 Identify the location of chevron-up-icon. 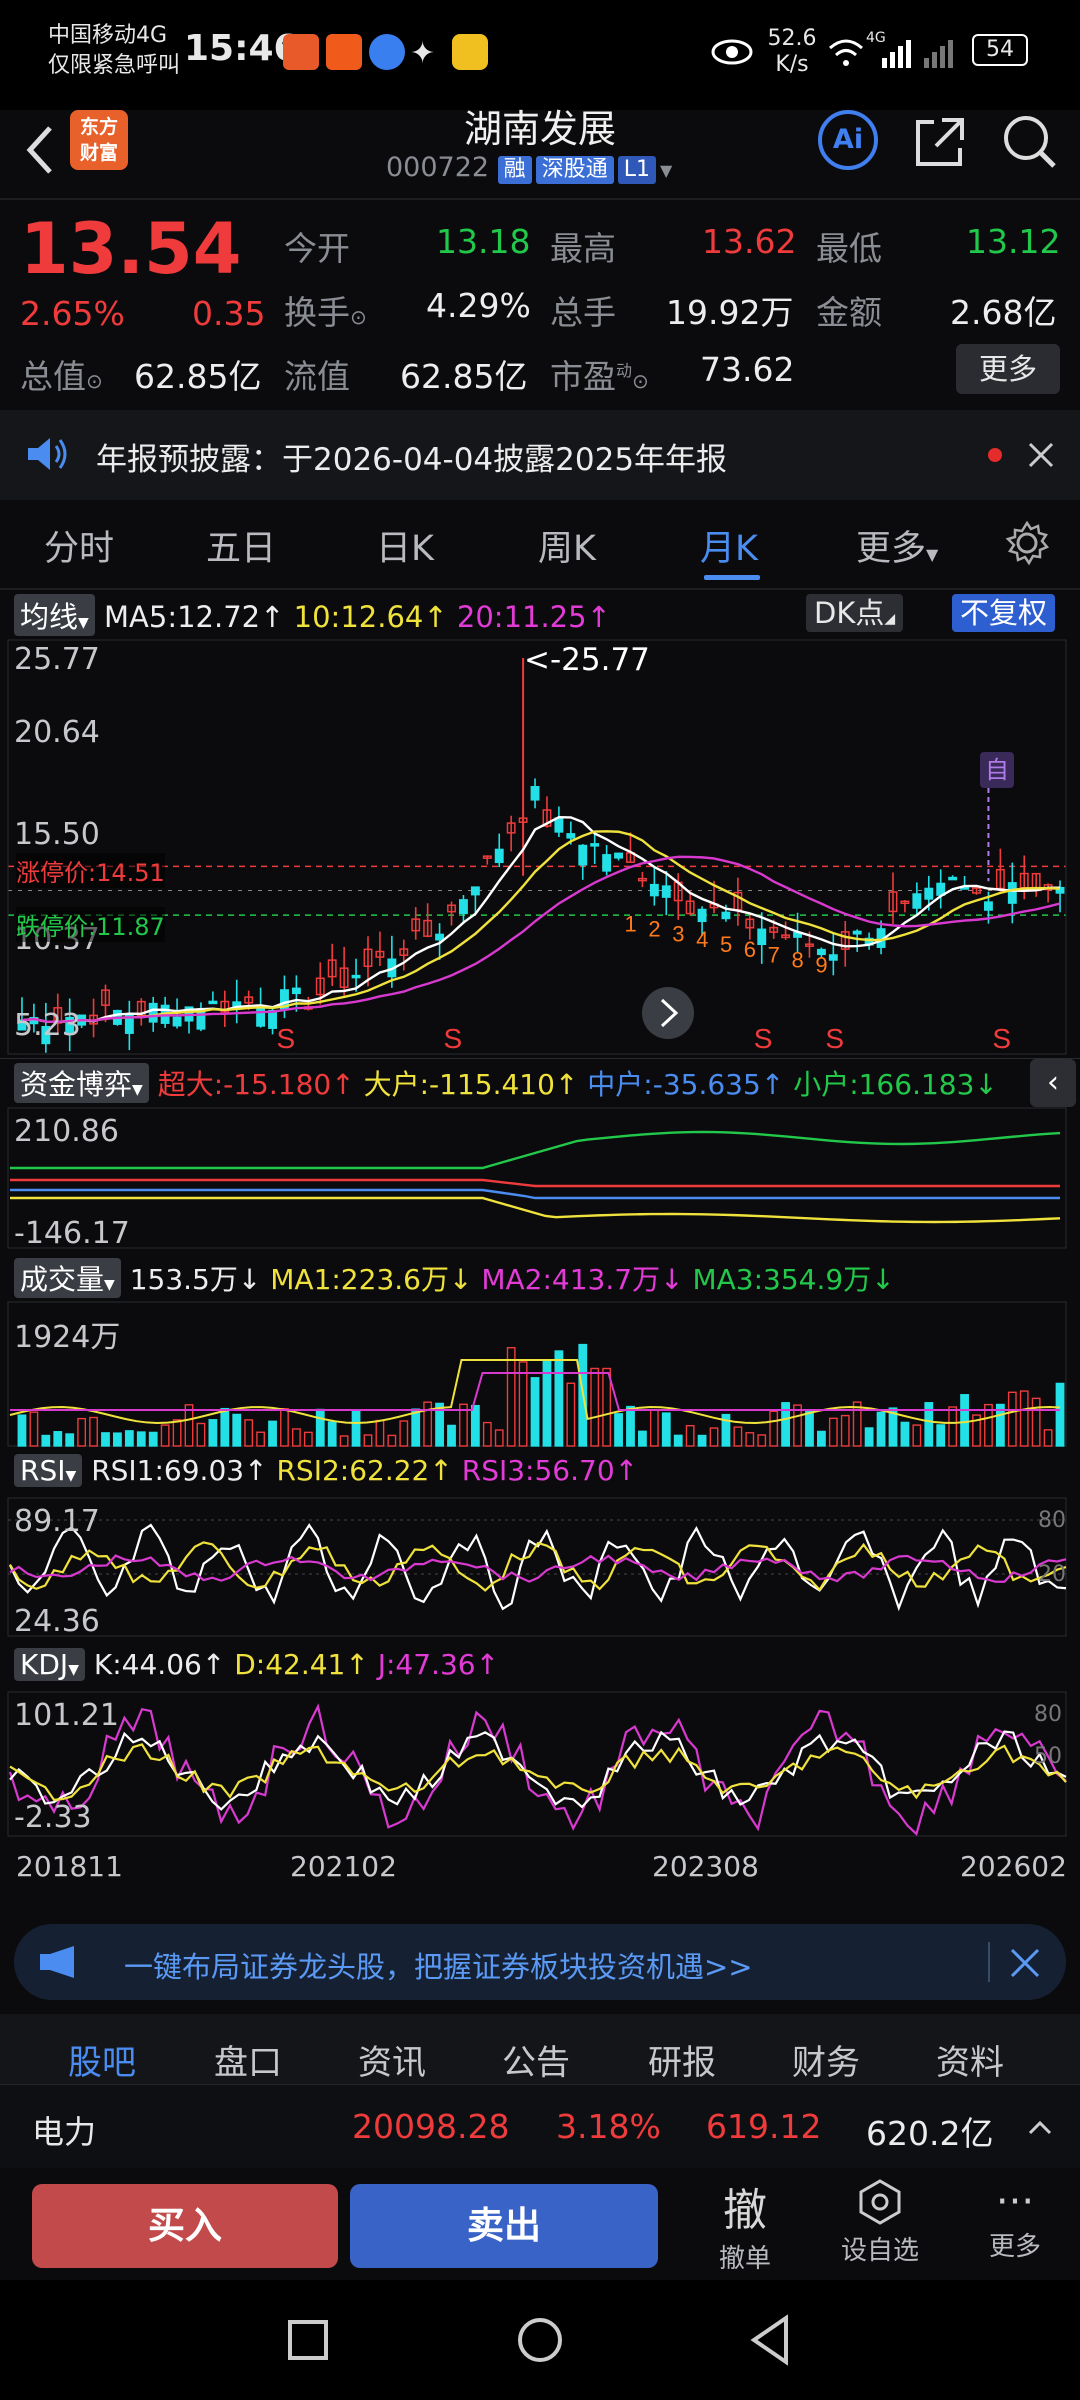
(1040, 2127).